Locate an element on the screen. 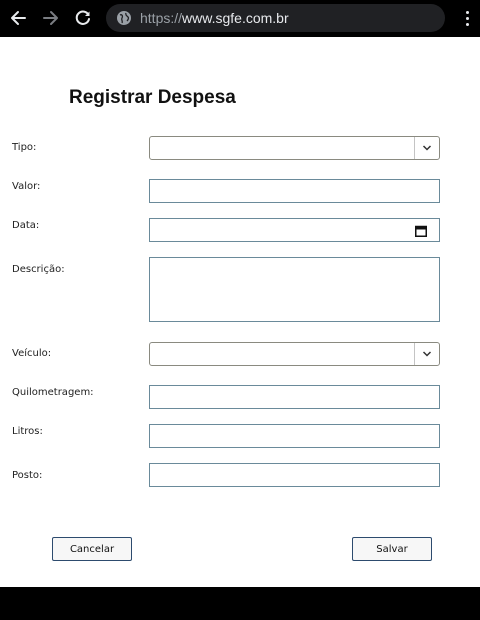  arrow-right-icon is located at coordinates (50, 18).